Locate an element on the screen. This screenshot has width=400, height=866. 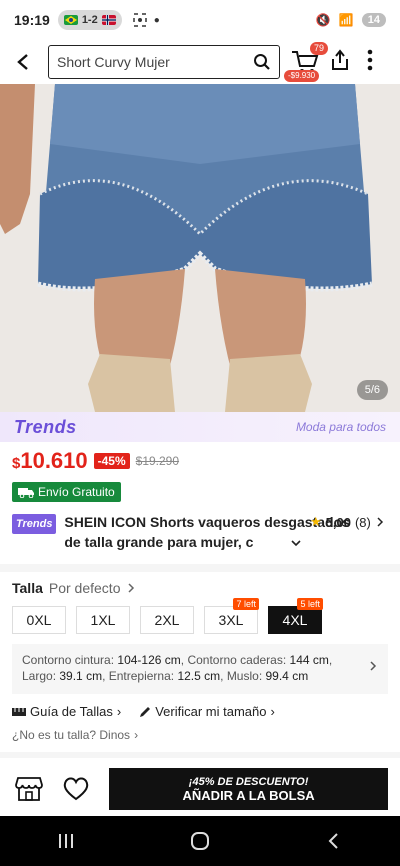
search-header: Short Curvy Mujer 79 -$9.930 is located at coordinates (200, 62).